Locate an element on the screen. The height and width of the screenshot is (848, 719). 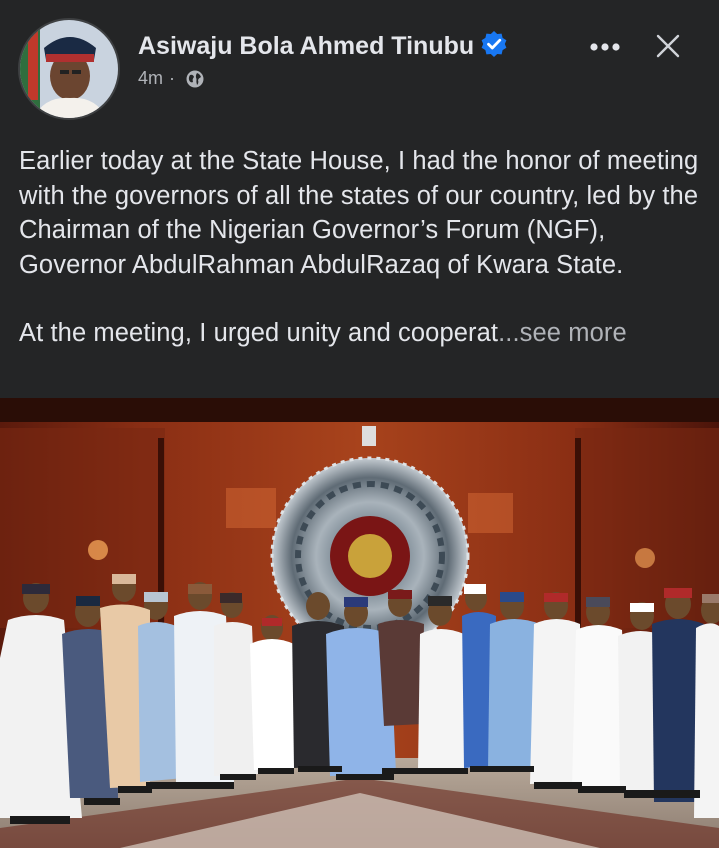
author-name: Asiwaju Bola Ahmed Tinubu is located at coordinates (306, 46).